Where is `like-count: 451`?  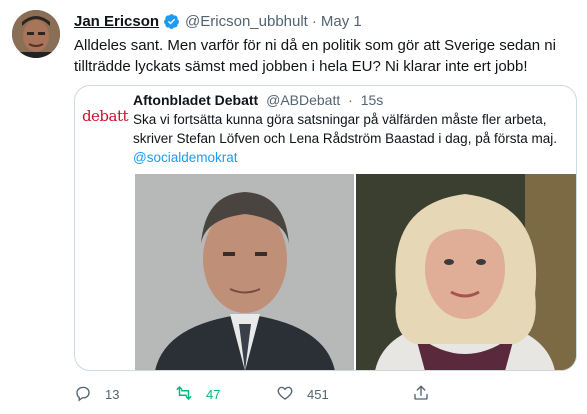 like-count: 451 is located at coordinates (318, 394).